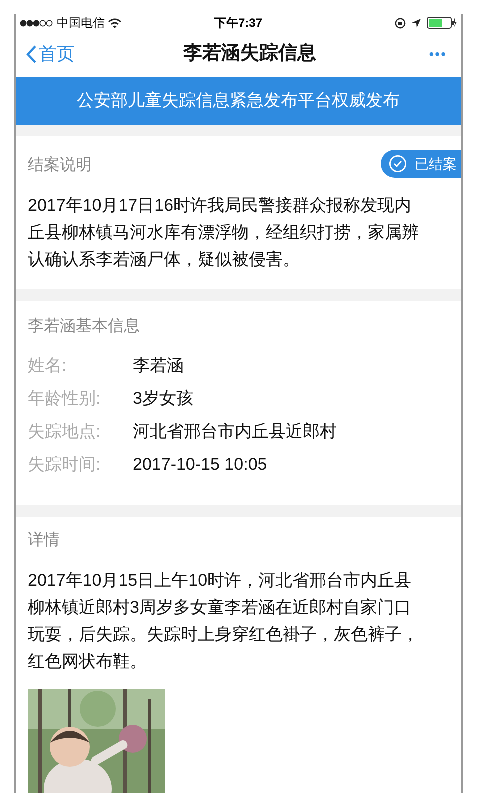 The height and width of the screenshot is (793, 477). What do you see at coordinates (200, 465) in the screenshot?
I see `field-value: 2017-10-15 10:05` at bounding box center [200, 465].